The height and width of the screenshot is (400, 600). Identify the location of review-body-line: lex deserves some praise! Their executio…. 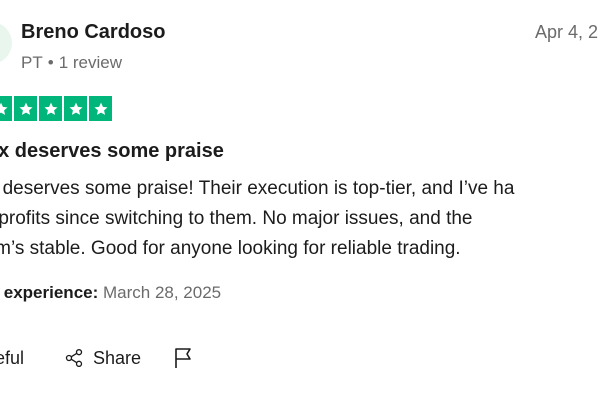
(257, 188).